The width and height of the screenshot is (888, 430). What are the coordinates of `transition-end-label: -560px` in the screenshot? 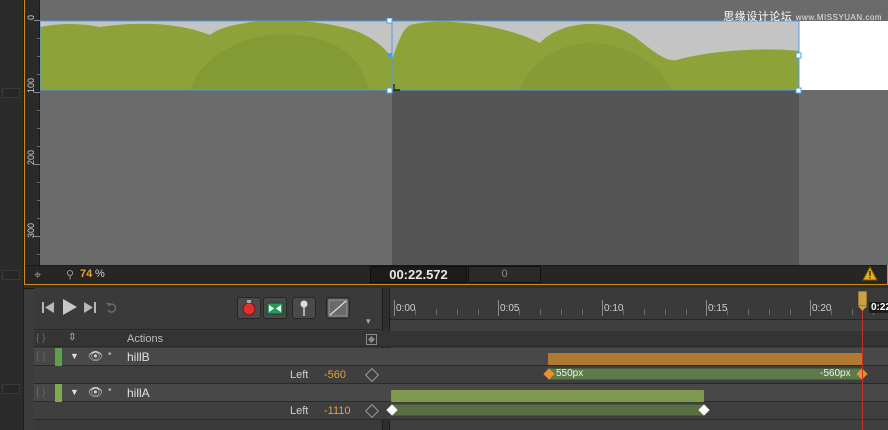 It's located at (835, 373).